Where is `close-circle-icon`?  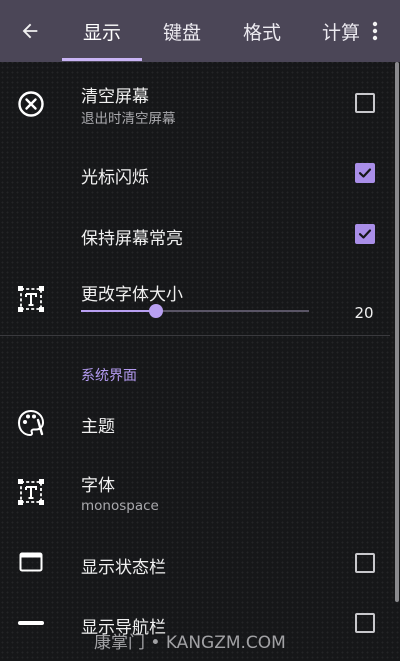
close-circle-icon is located at coordinates (31, 104).